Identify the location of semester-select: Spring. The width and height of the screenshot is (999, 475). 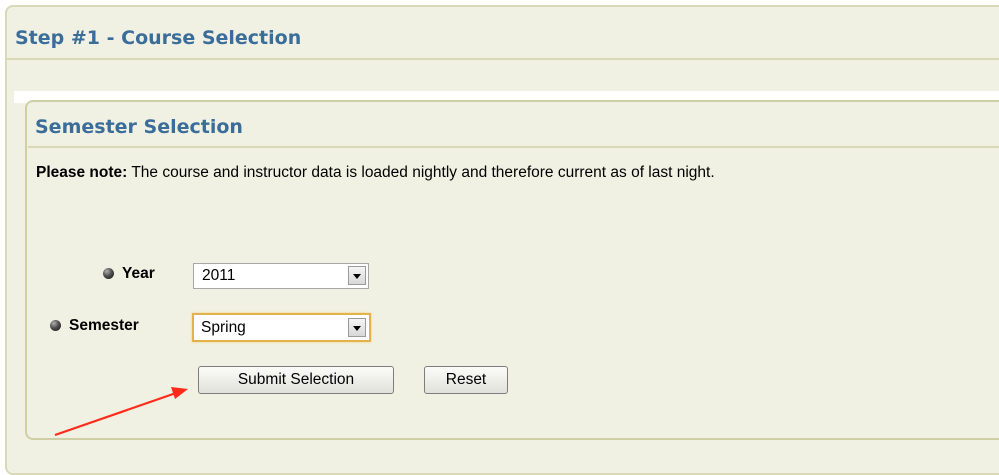
(281, 327).